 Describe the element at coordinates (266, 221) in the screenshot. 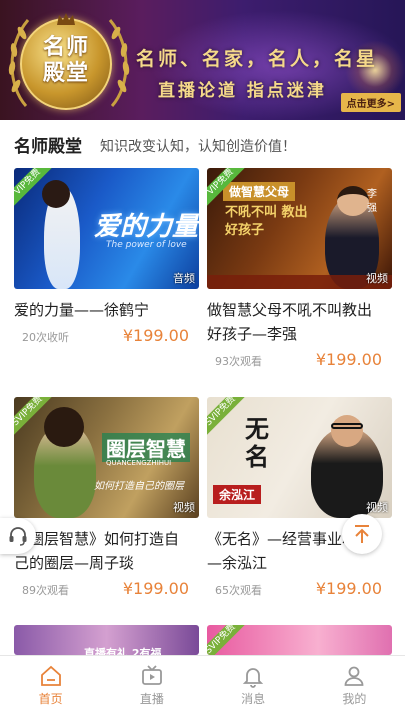

I see `thumb-subtitle: 不吼不叫 教出好孩子` at that location.